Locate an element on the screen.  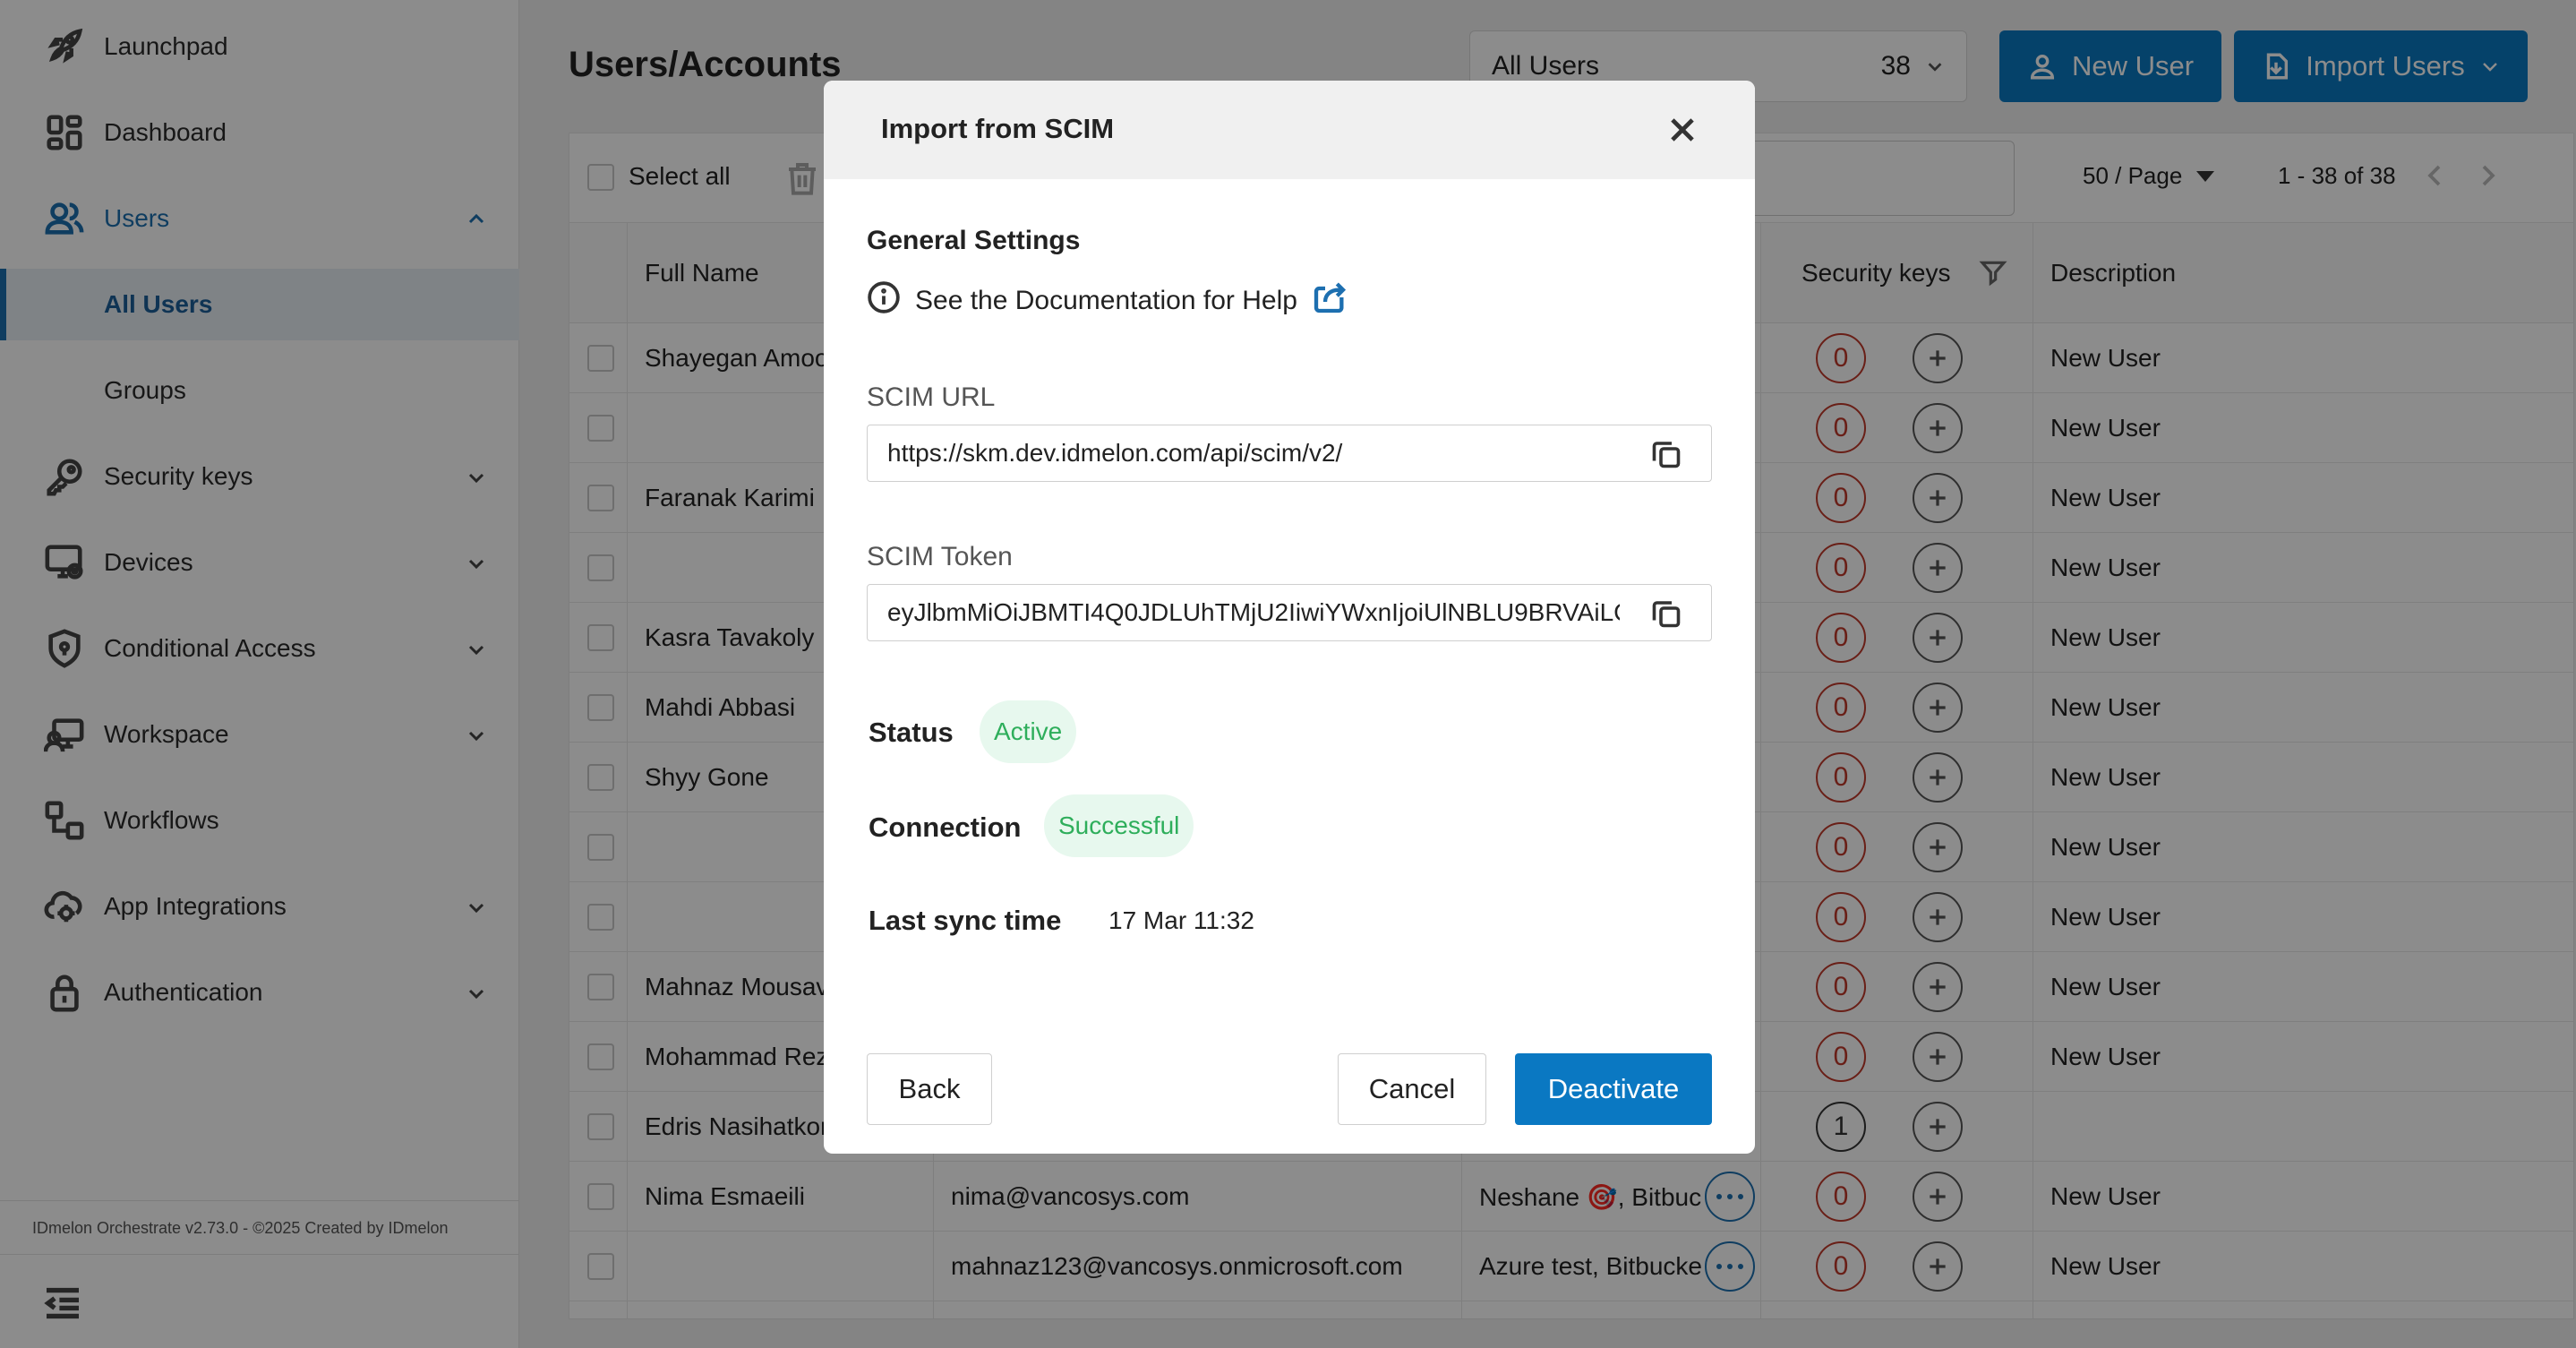
cancel-button: Cancel is located at coordinates (1412, 1089).